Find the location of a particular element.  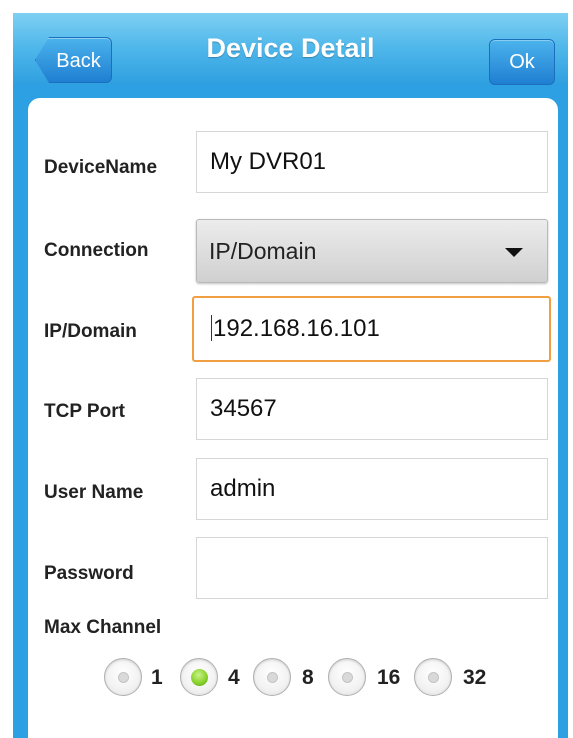

max-channel-radio-group: 1 4 8 16 32 is located at coordinates (286, 679).